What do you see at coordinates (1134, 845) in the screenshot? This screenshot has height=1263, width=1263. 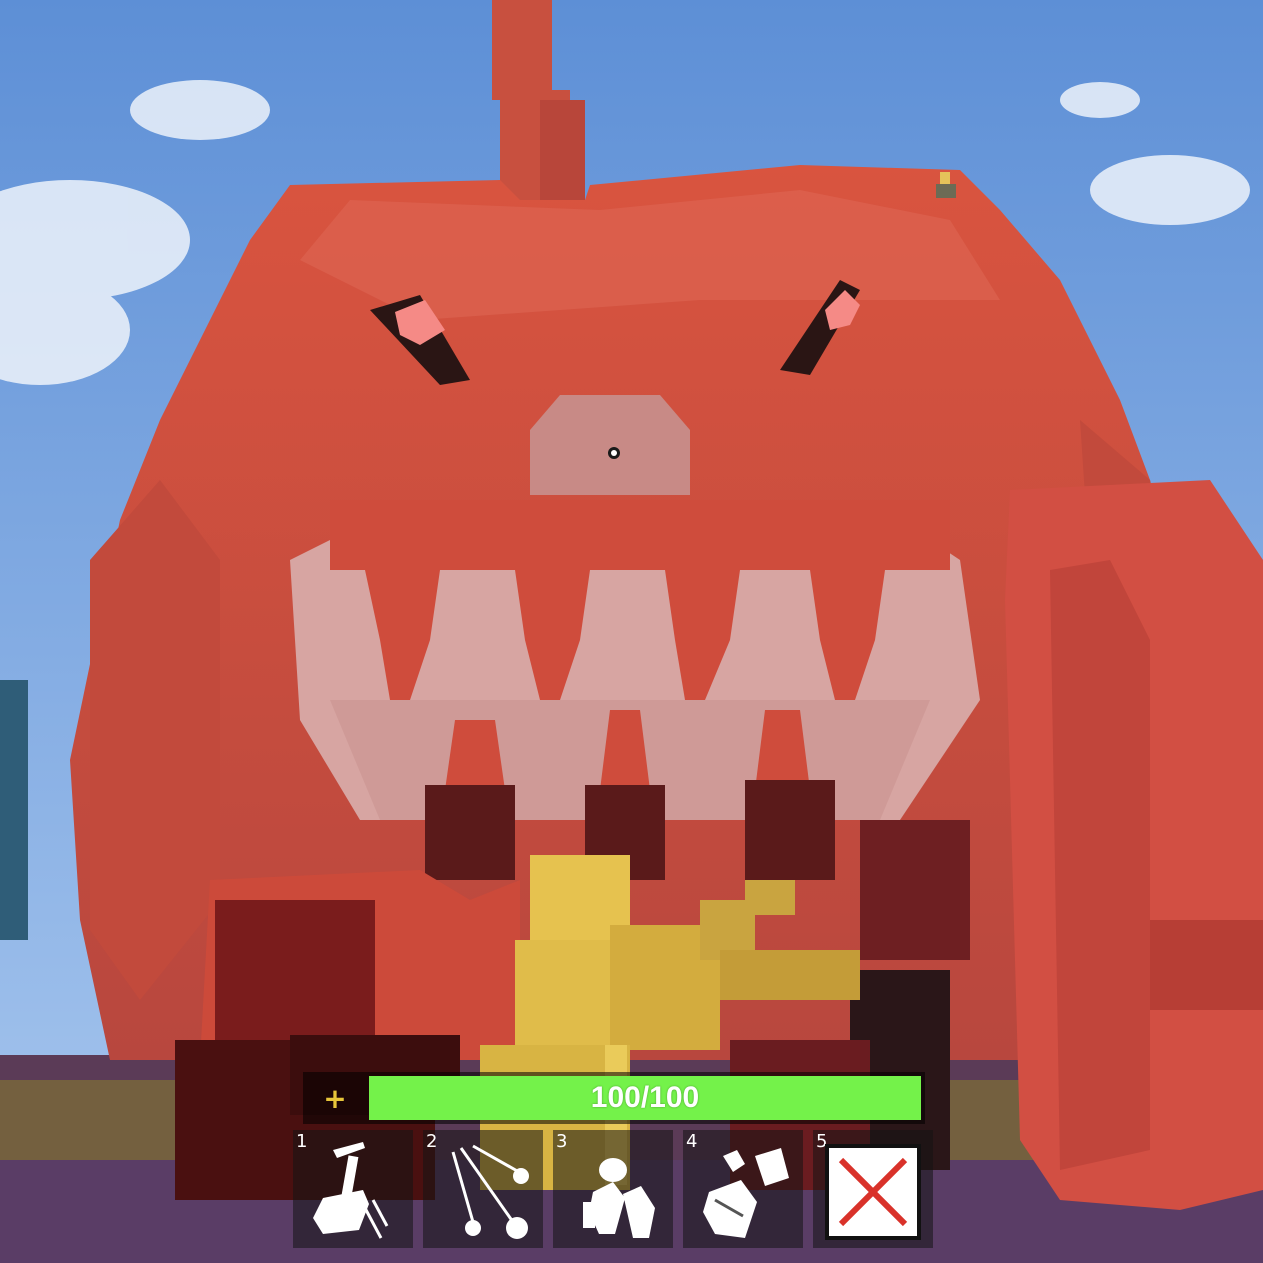 I see `monster-right-arm` at bounding box center [1134, 845].